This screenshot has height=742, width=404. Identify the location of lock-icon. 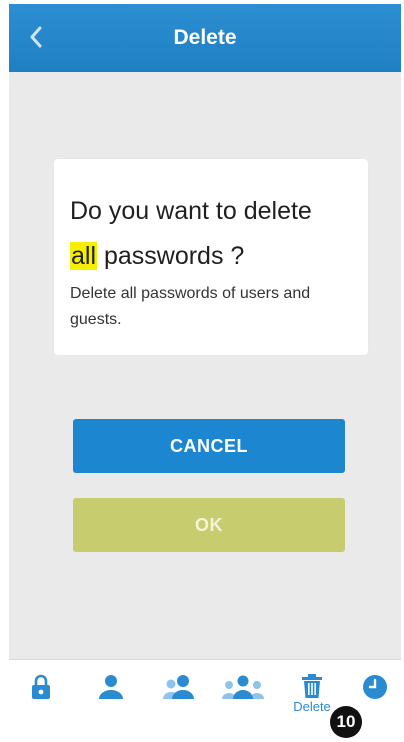
(41, 686).